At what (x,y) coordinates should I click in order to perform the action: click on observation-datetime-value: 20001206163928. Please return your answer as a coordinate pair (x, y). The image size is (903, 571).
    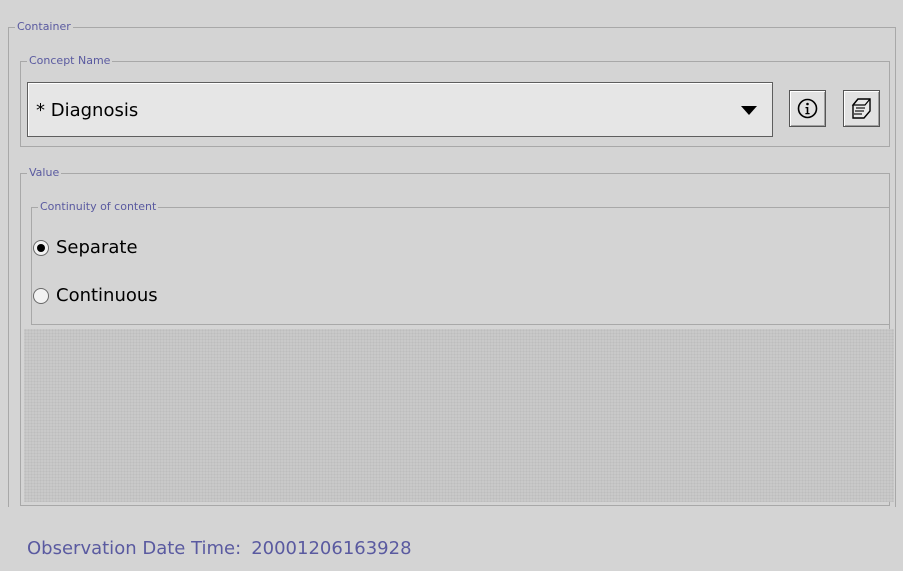
    Looking at the image, I should click on (331, 548).